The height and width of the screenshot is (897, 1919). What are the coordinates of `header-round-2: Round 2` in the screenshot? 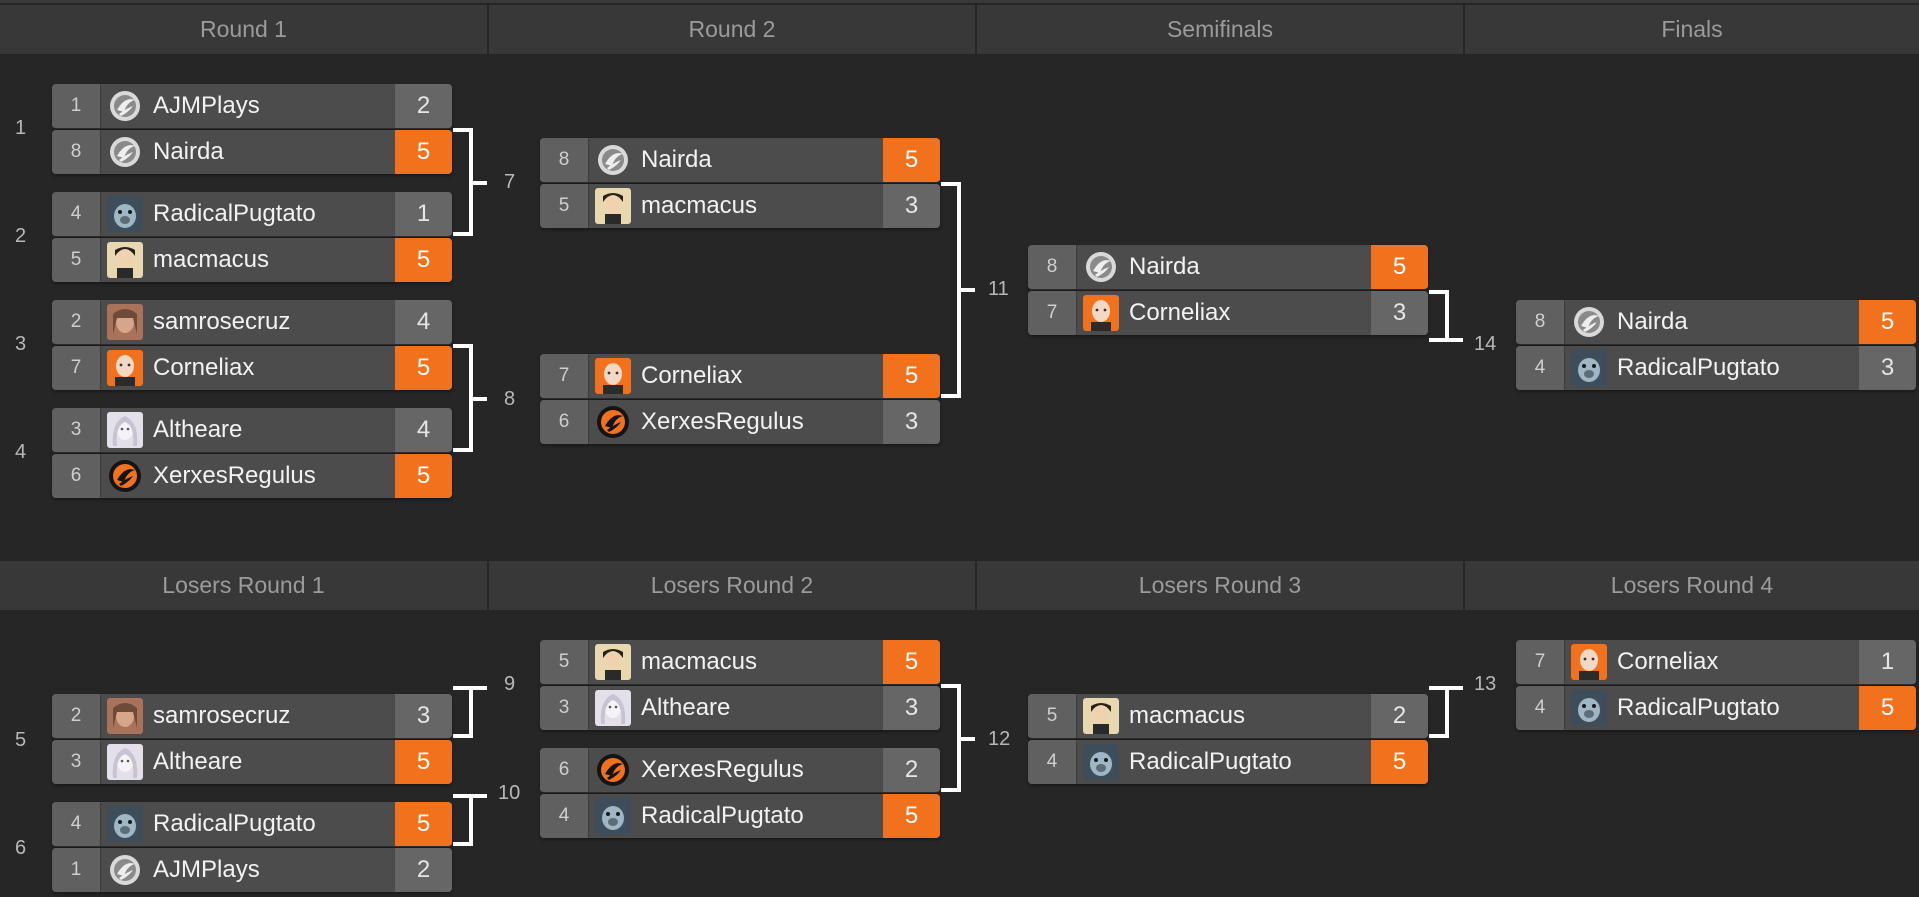 It's located at (731, 29).